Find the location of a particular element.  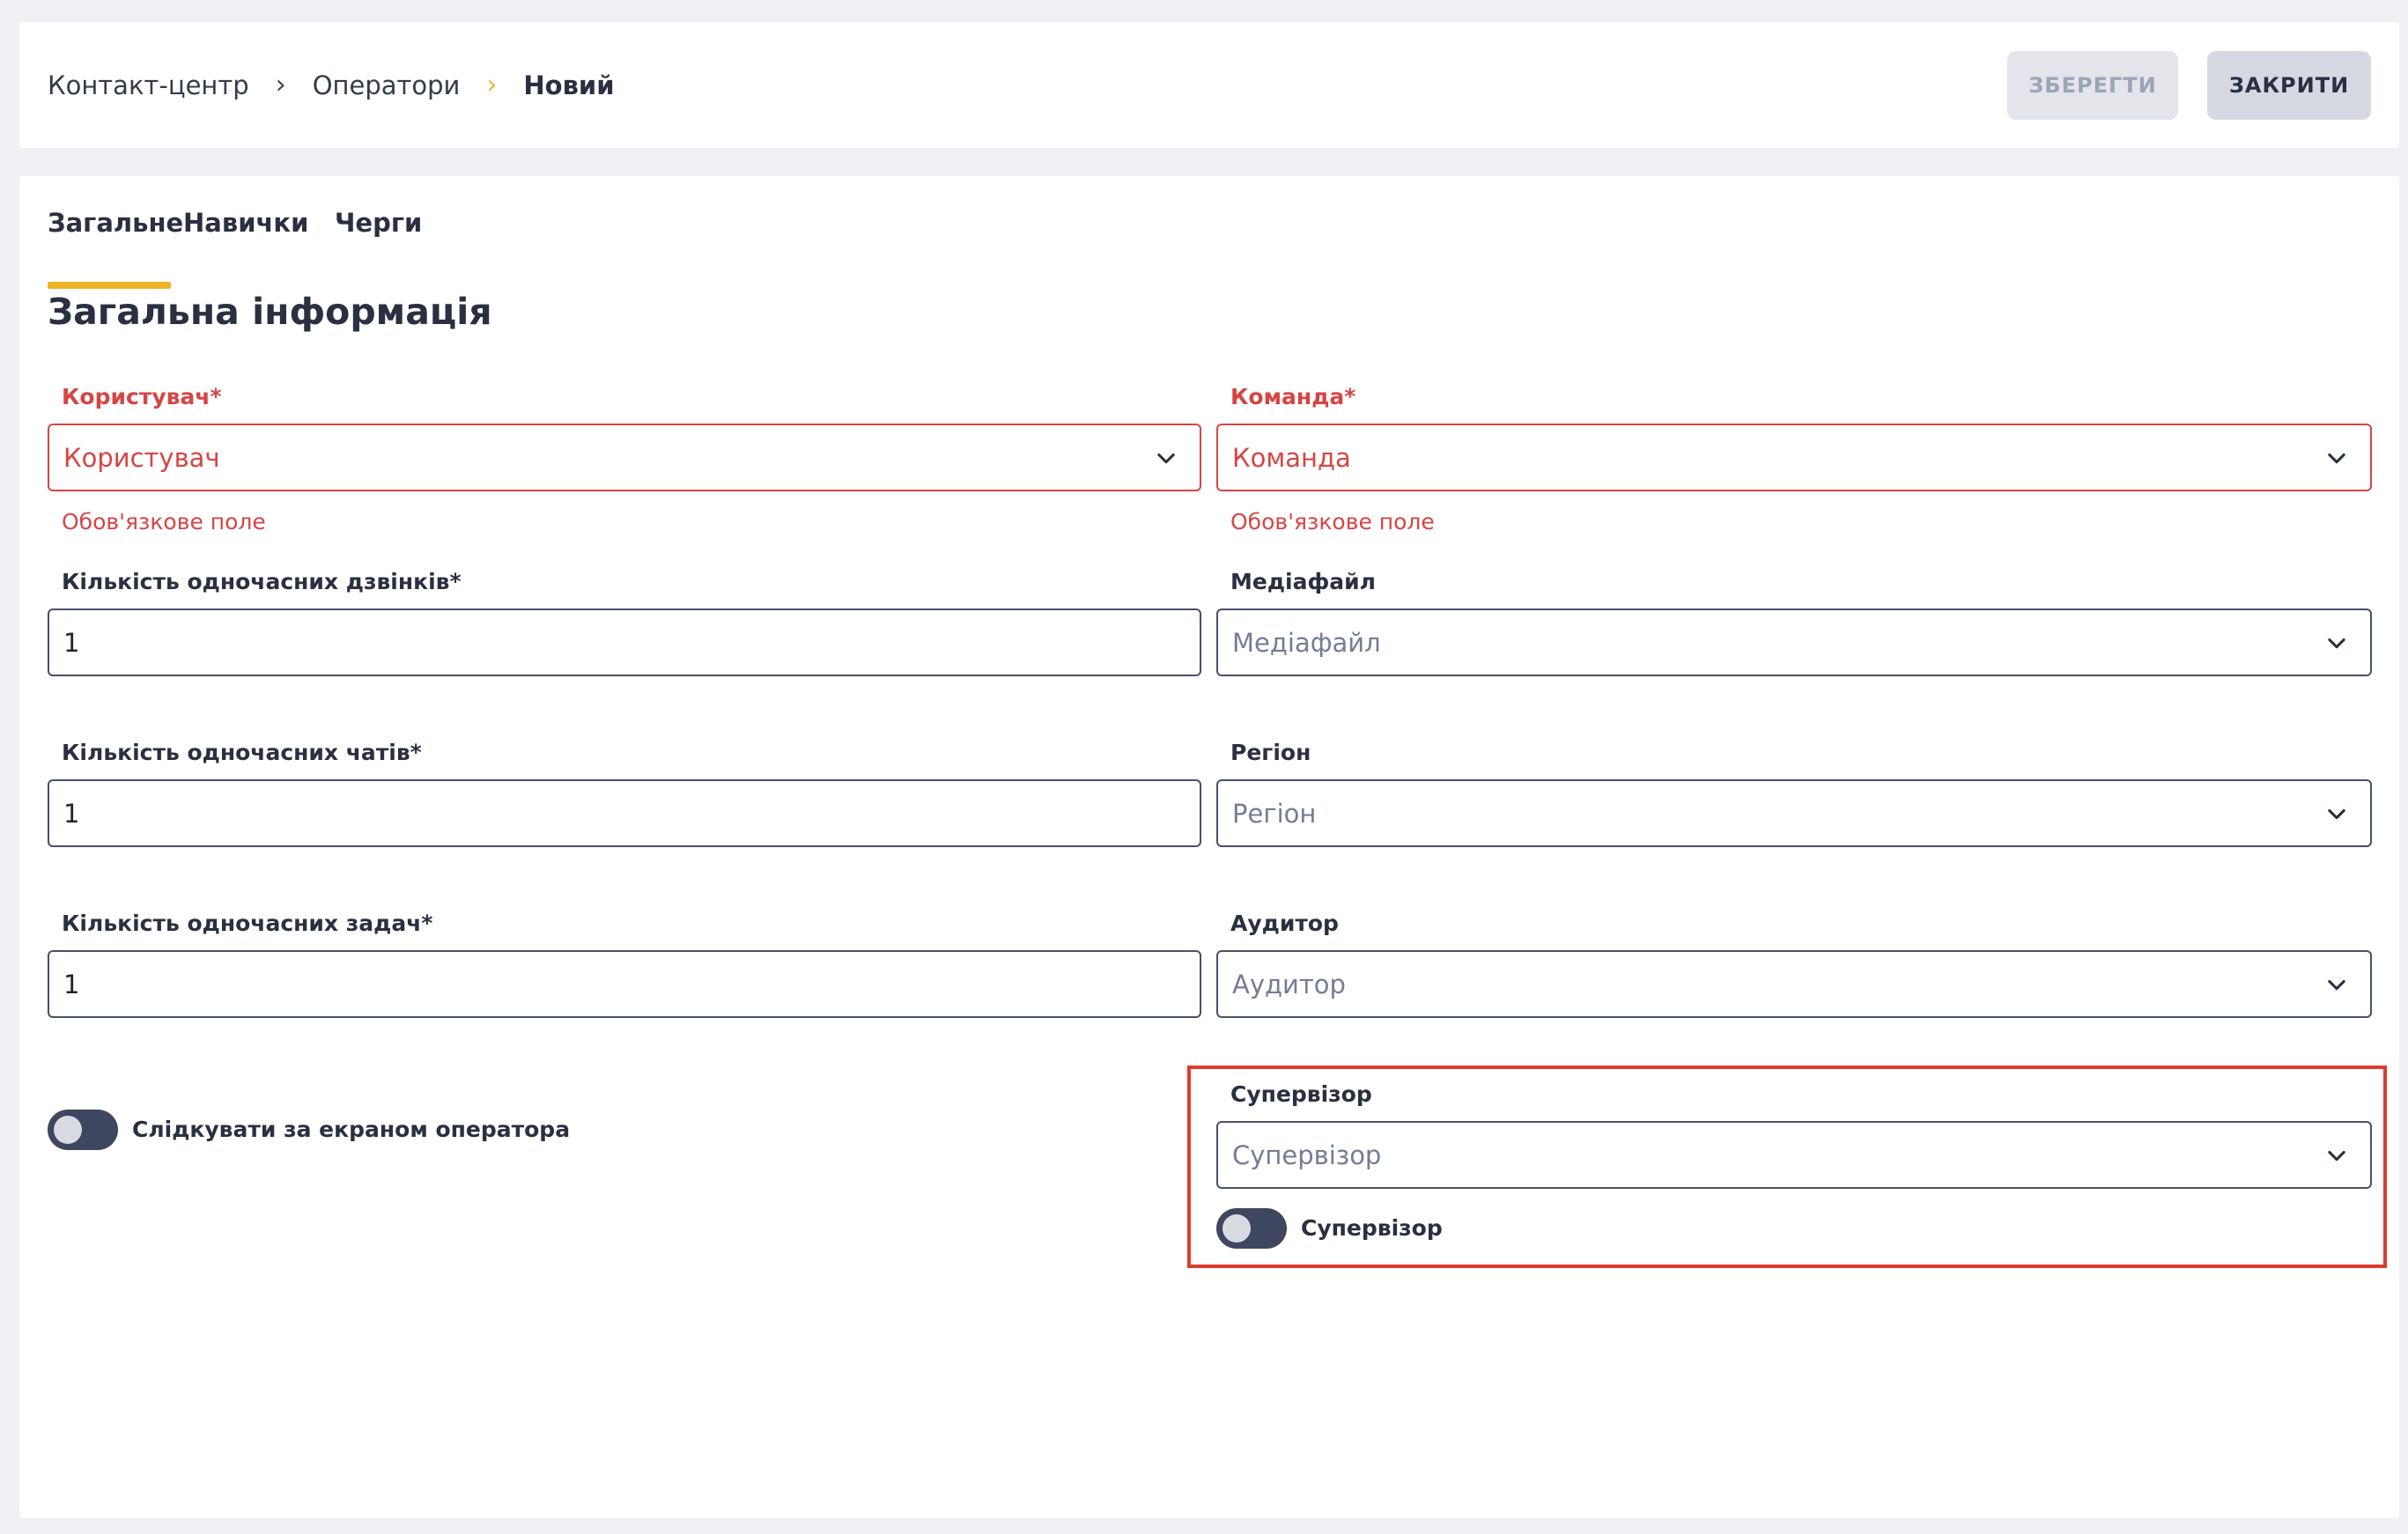

media-select-placeholder: Медіафайл is located at coordinates (1306, 643).